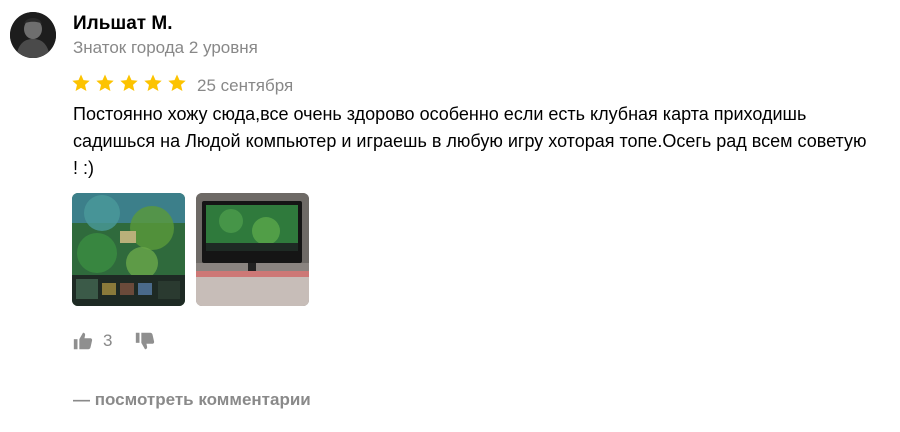  I want to click on like-count: 3, so click(108, 340).